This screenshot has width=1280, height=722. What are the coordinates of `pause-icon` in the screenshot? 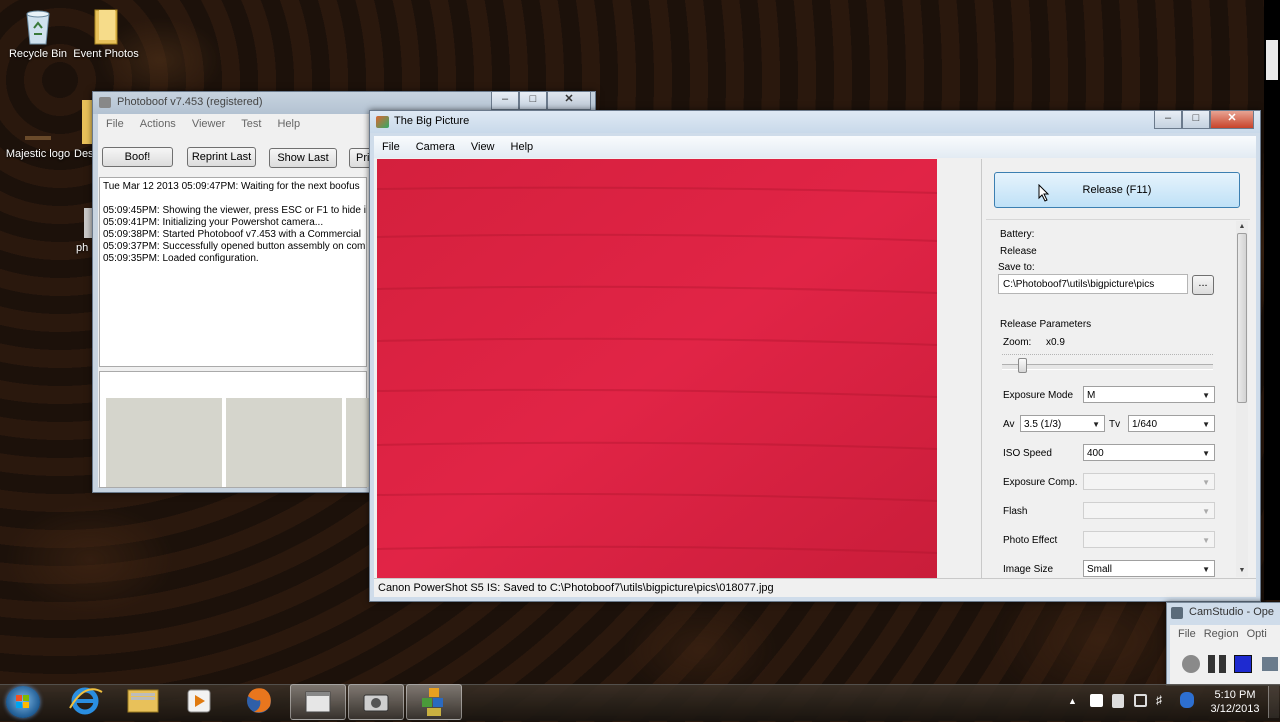 It's located at (1217, 664).